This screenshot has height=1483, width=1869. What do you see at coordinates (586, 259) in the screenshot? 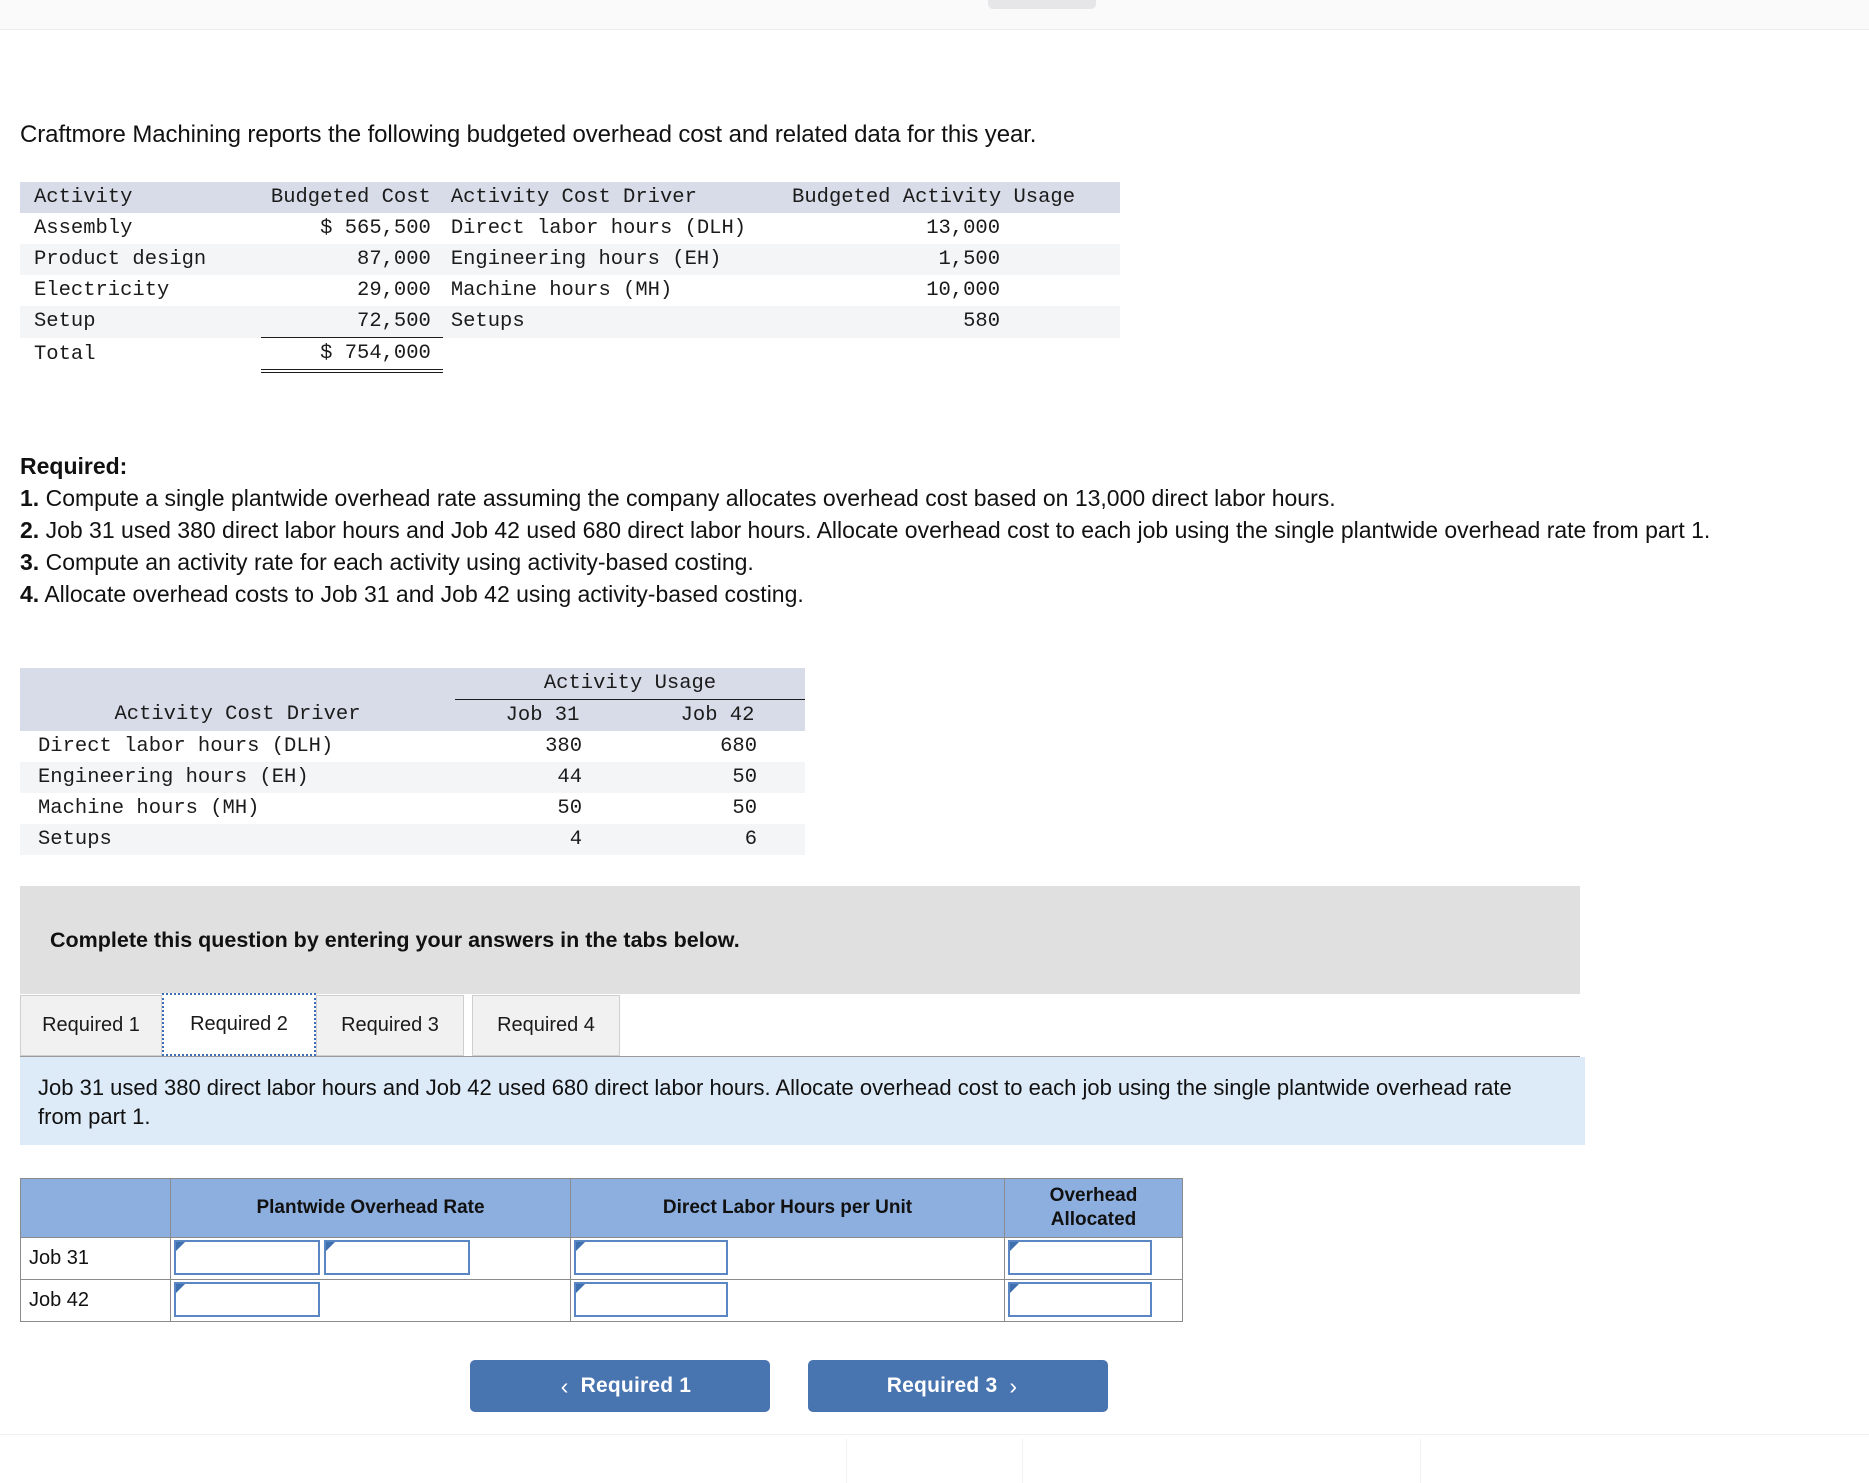
I see `cell-cost-driver: Engineering hours (EH)` at bounding box center [586, 259].